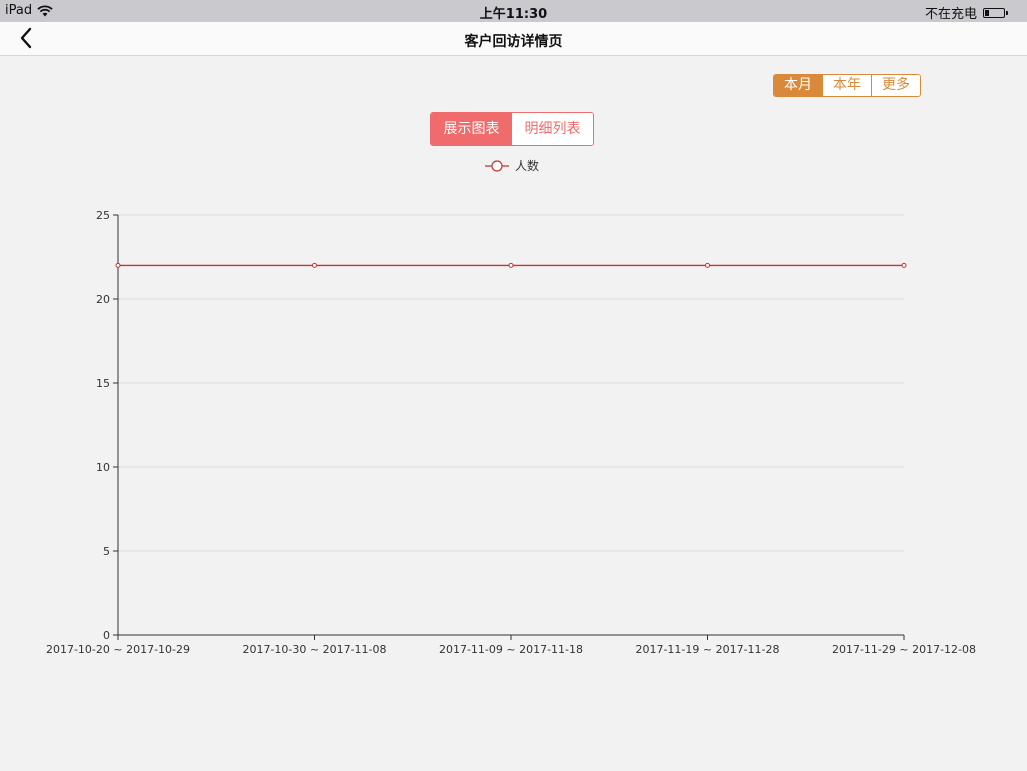  What do you see at coordinates (103, 215) in the screenshot?
I see `y-tick-label: 25` at bounding box center [103, 215].